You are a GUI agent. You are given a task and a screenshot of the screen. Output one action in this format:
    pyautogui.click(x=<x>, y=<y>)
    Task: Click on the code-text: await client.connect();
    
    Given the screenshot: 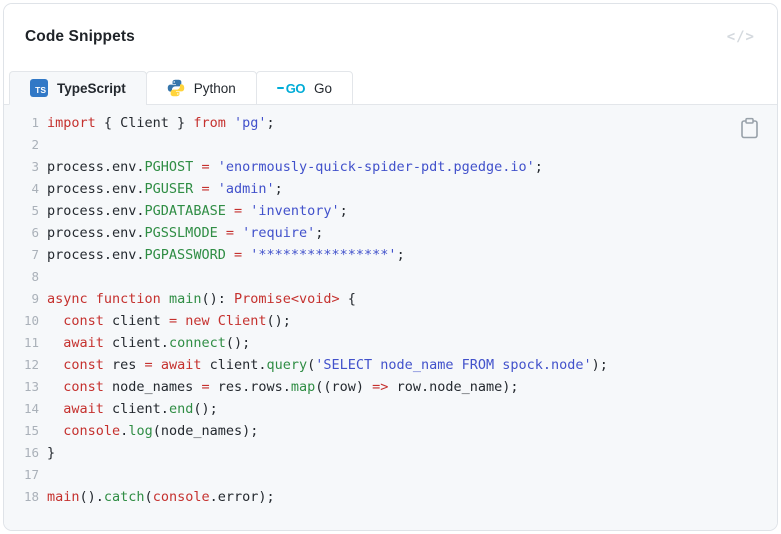 What is the action you would take?
    pyautogui.click(x=157, y=343)
    